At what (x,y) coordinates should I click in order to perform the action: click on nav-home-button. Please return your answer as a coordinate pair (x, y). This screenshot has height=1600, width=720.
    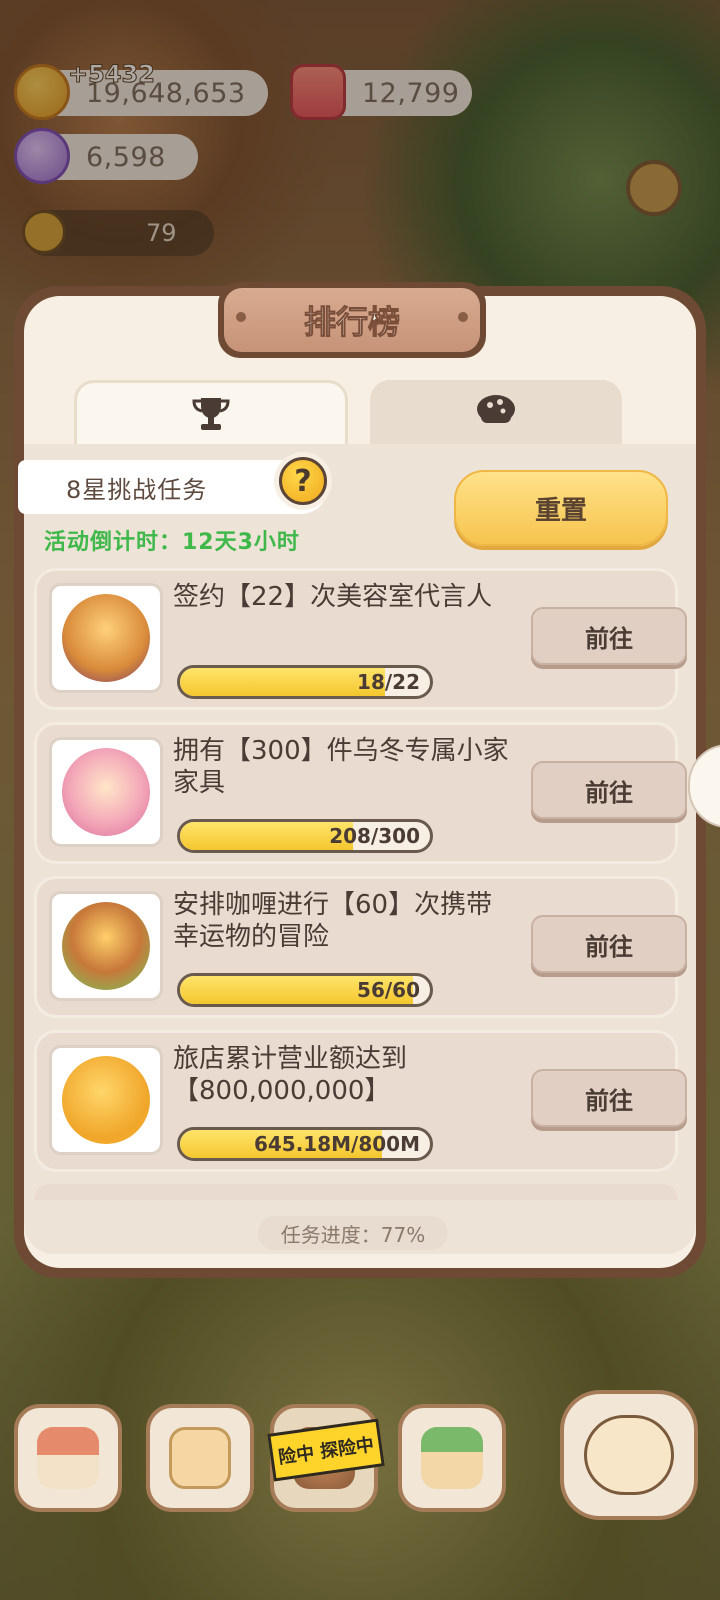
    Looking at the image, I should click on (68, 1458).